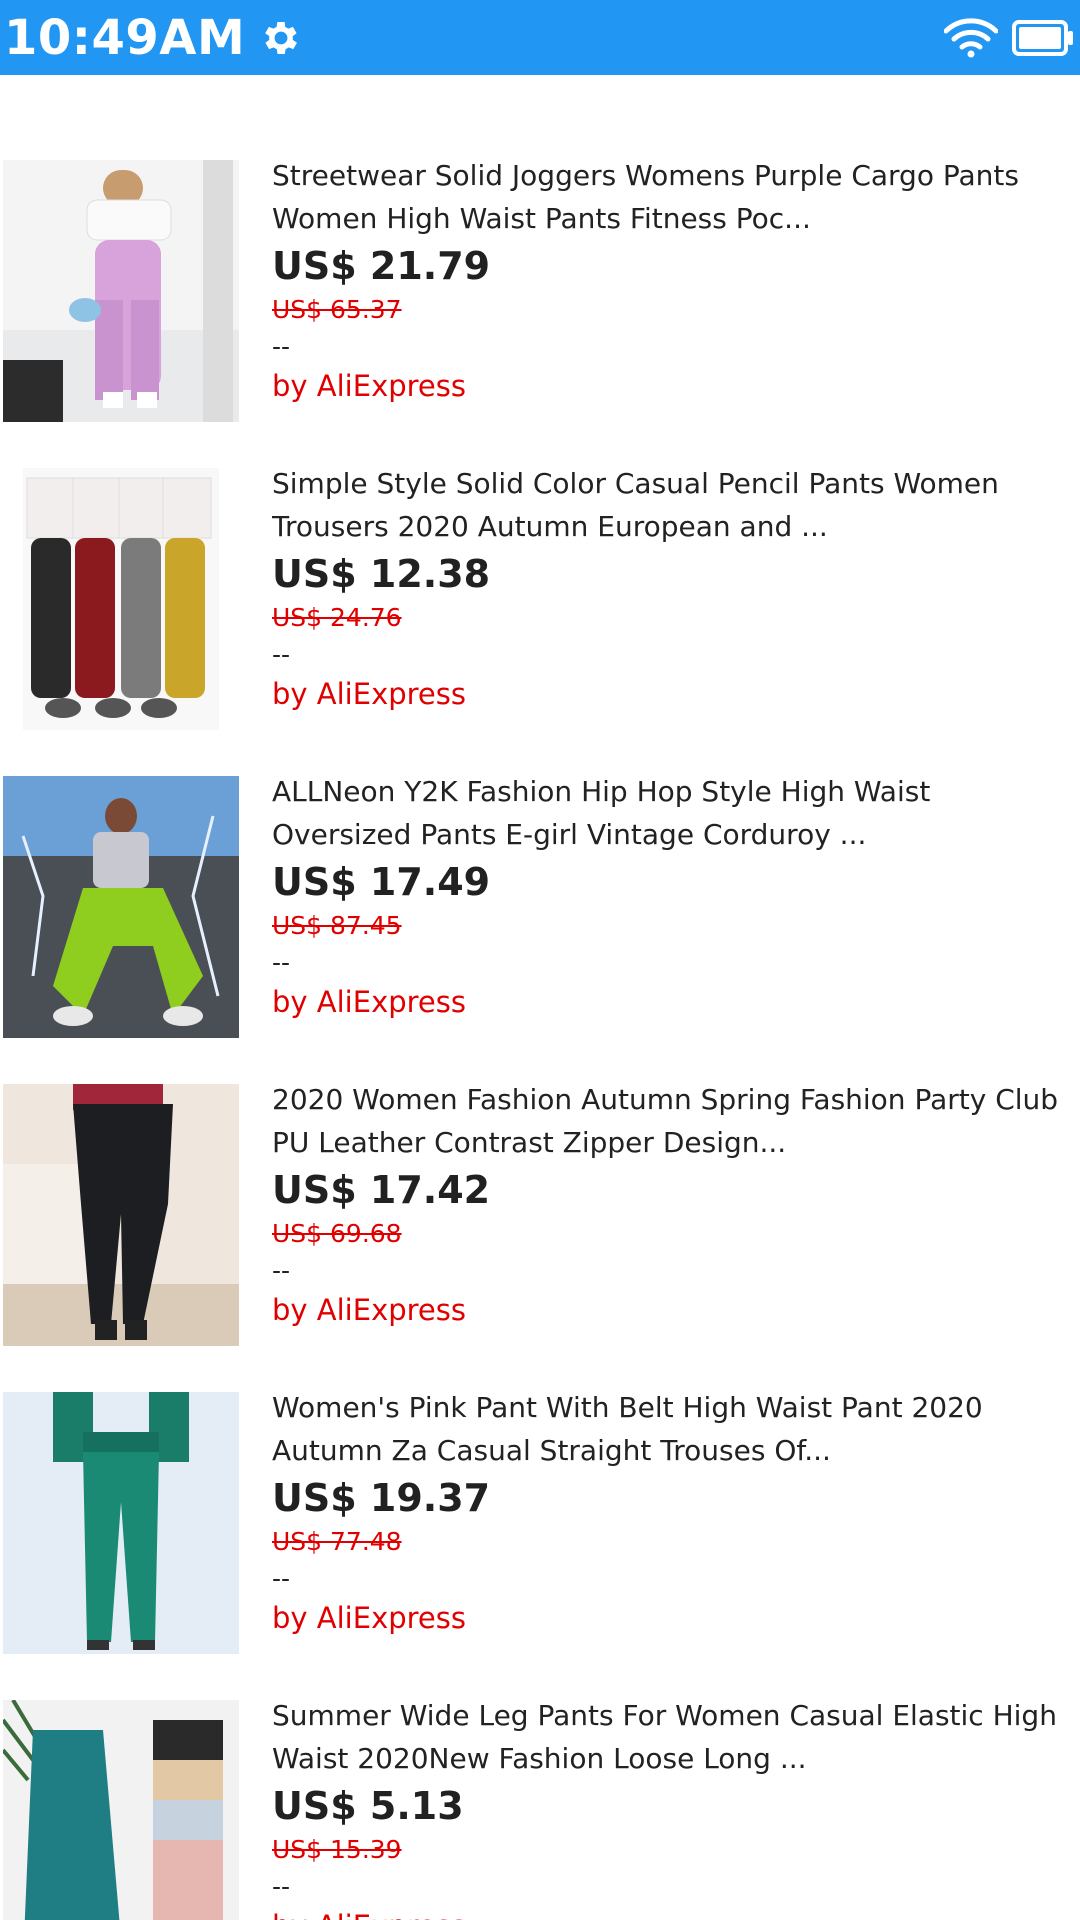 The width and height of the screenshot is (1080, 1920). What do you see at coordinates (281, 38) in the screenshot?
I see `settings-gear-icon` at bounding box center [281, 38].